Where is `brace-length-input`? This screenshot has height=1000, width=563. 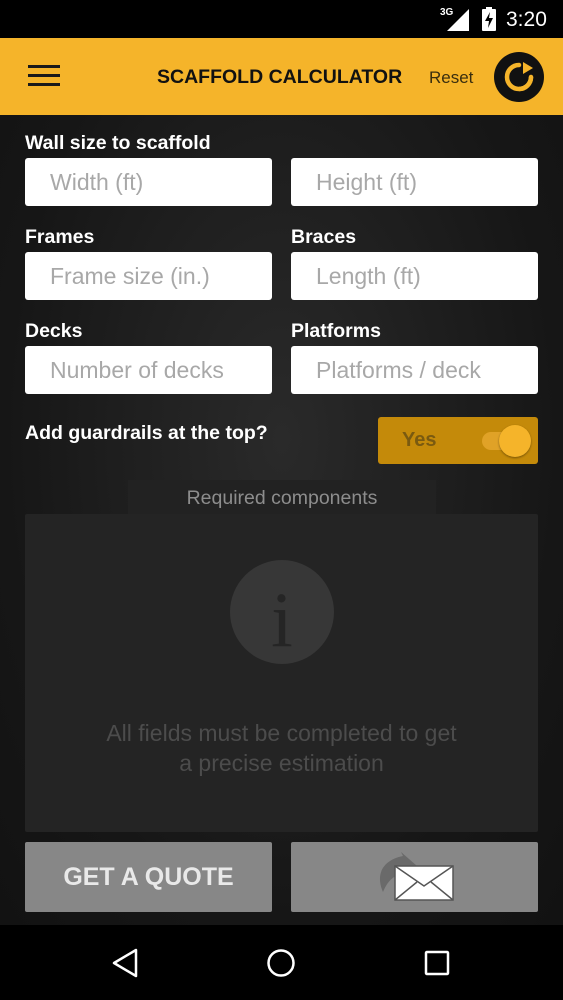 brace-length-input is located at coordinates (414, 276).